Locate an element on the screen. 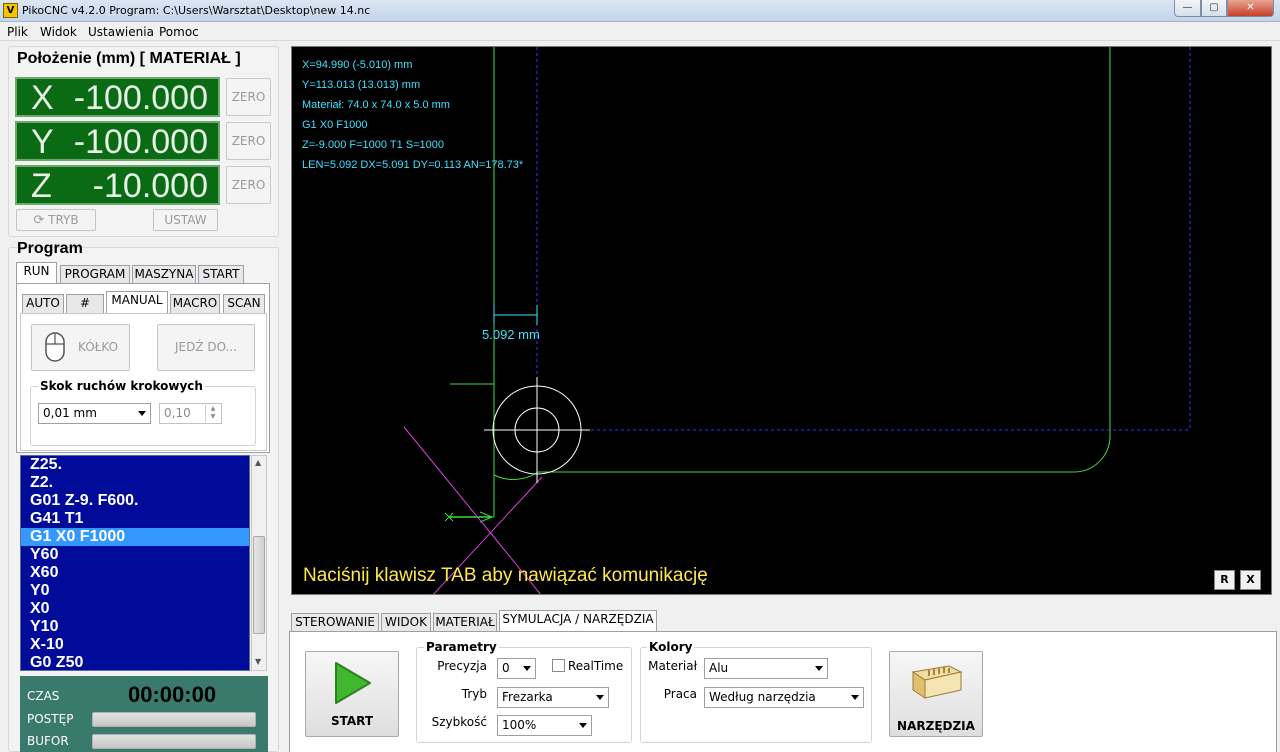 This screenshot has width=1280, height=752. realtime-label: RealTime is located at coordinates (596, 666).